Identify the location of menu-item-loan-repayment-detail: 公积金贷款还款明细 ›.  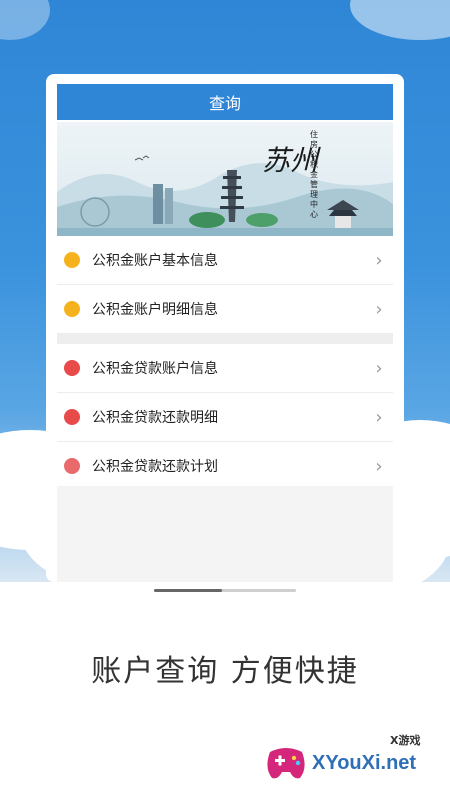
(225, 417).